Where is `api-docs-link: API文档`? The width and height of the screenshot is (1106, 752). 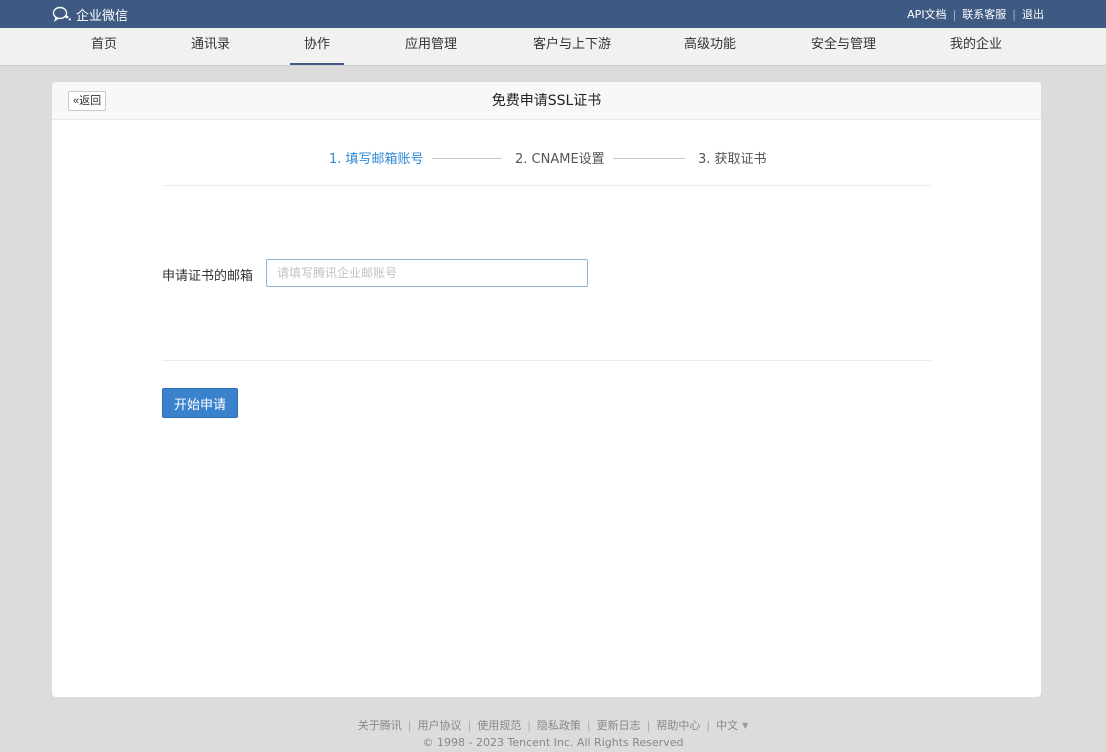
api-docs-link: API文档 is located at coordinates (926, 14).